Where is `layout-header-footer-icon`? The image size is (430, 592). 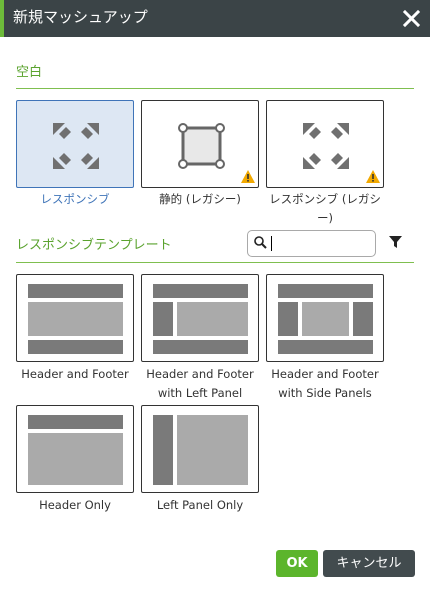
layout-header-footer-icon is located at coordinates (75, 319).